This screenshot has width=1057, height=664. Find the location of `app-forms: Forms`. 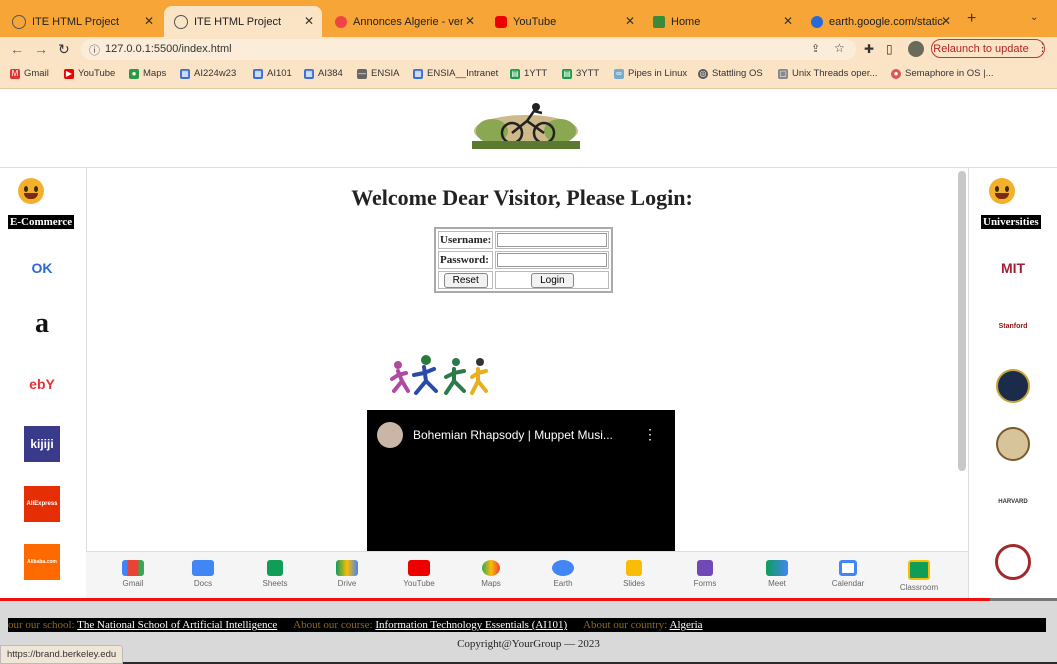

app-forms: Forms is located at coordinates (705, 572).